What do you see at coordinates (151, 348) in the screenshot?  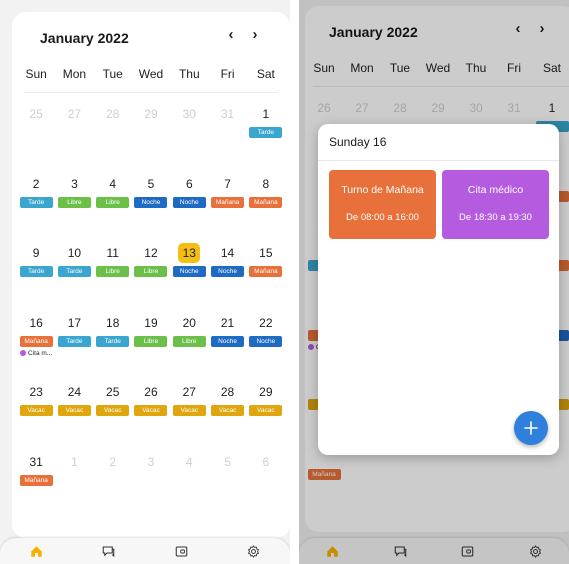 I see `day-cell: 19 Libre` at bounding box center [151, 348].